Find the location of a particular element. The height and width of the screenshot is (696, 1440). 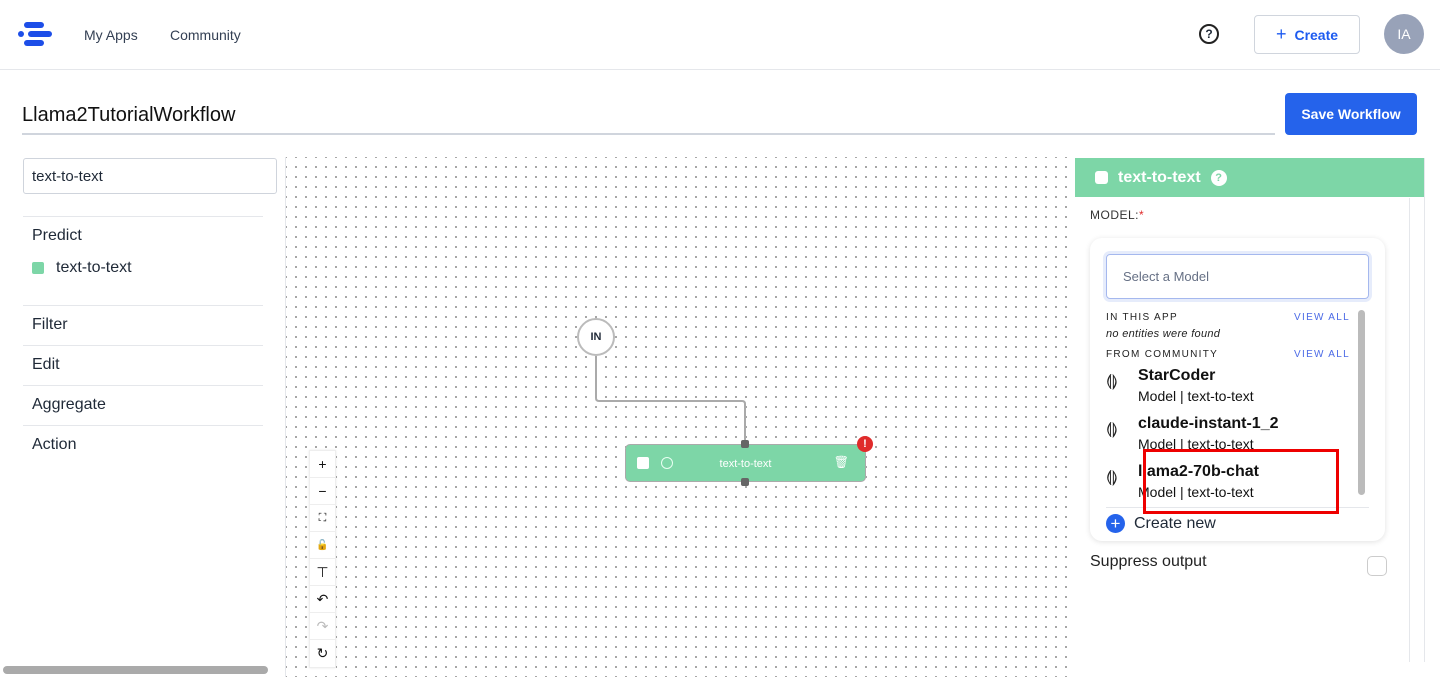

highlight-box is located at coordinates (1241, 481).